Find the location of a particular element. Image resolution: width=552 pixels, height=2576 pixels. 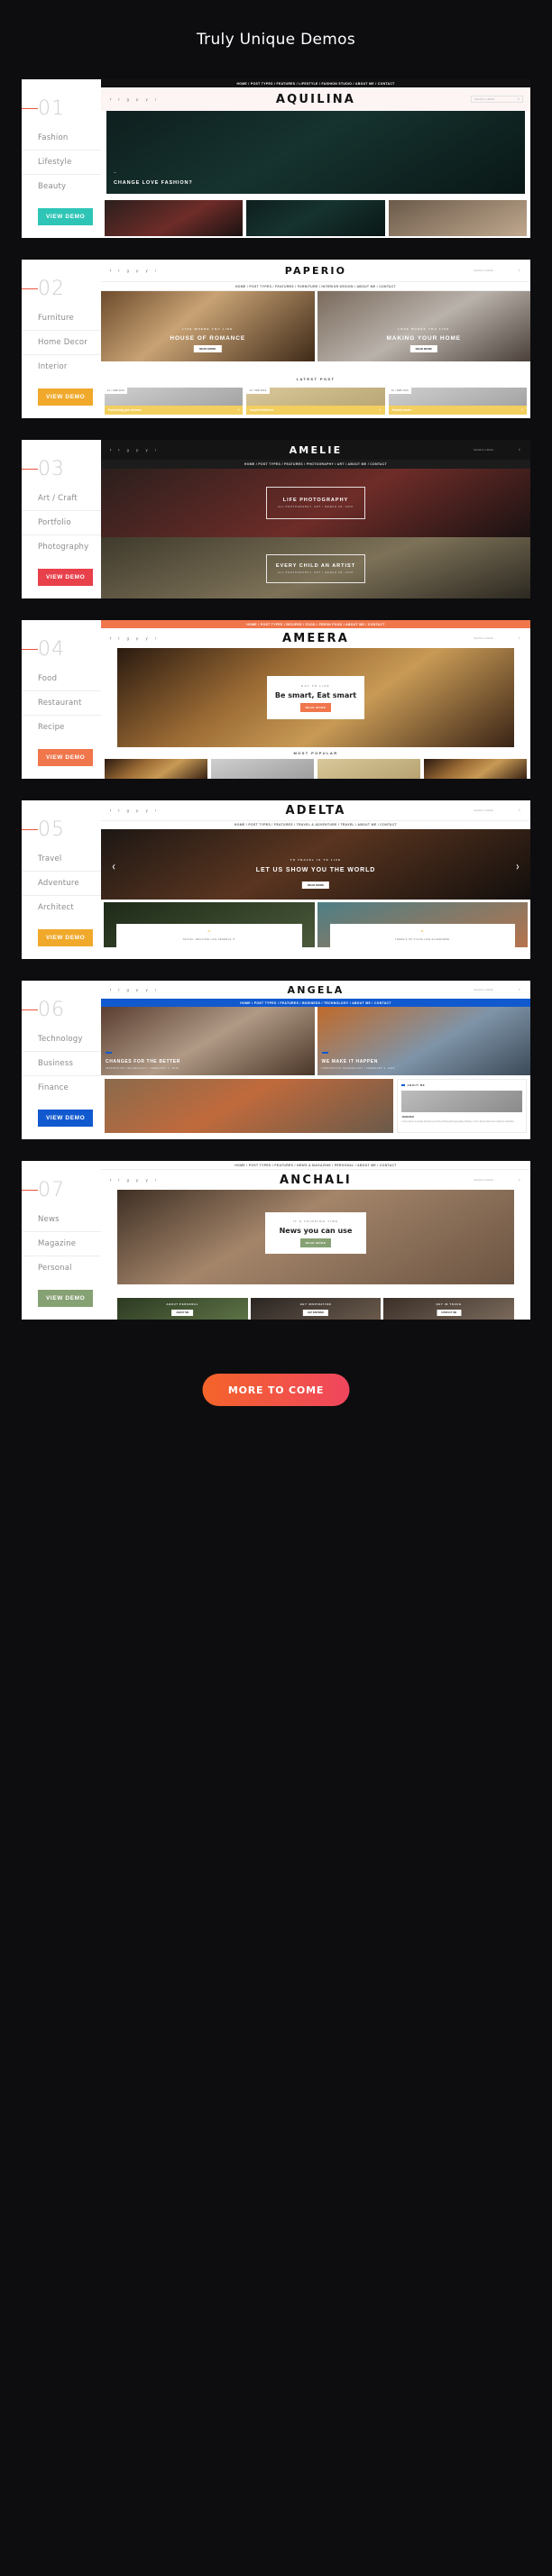

post-card: 12 / FEB 2016 Homely haven + is located at coordinates (458, 401).